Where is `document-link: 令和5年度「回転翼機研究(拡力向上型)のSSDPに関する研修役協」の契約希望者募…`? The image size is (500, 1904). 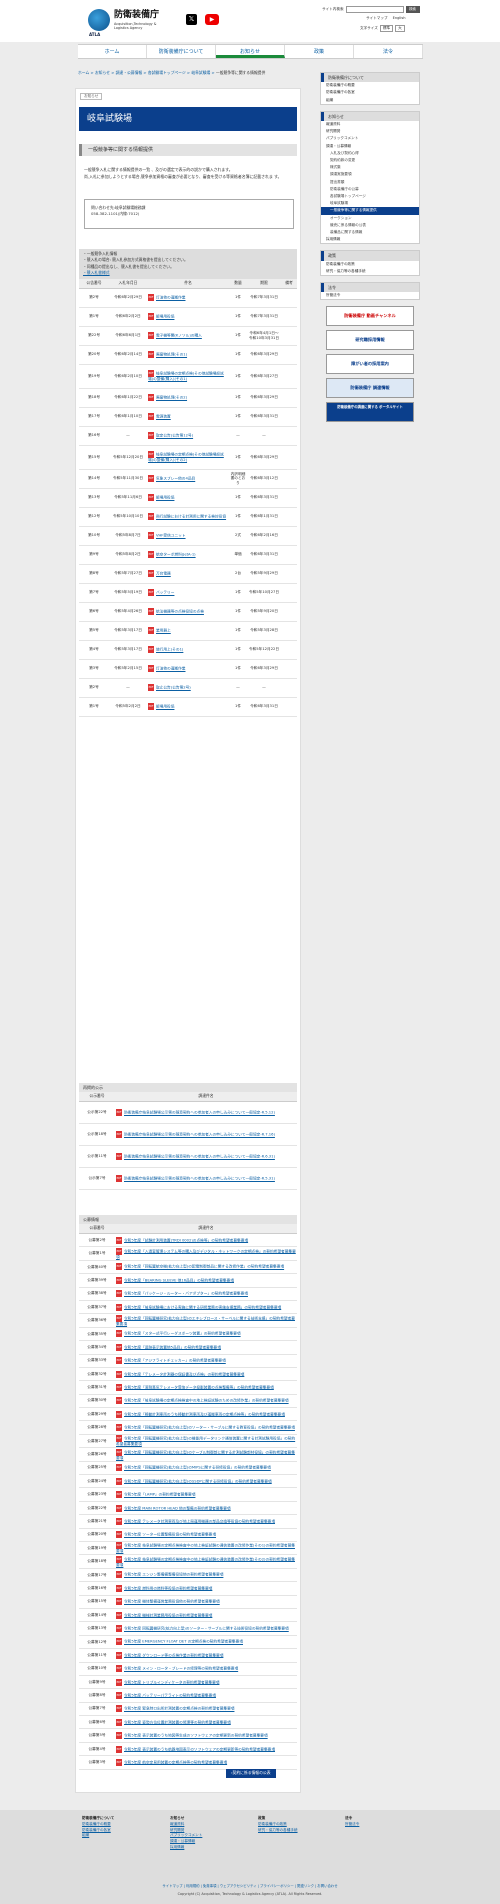 document-link: 令和5年度「回転翼機研究(拡力向上型)のSSDPに関する研修役協」の契約希望者募… is located at coordinates (198, 1481).